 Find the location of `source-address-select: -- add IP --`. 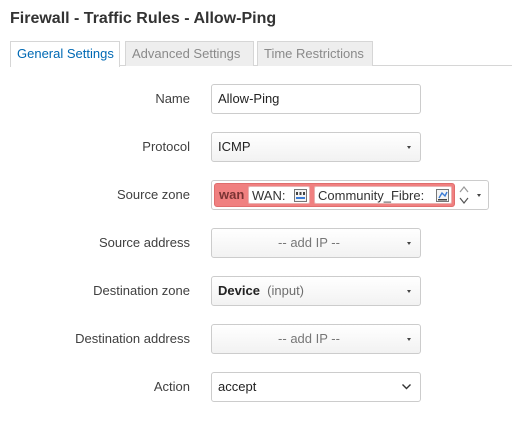

source-address-select: -- add IP -- is located at coordinates (316, 243).